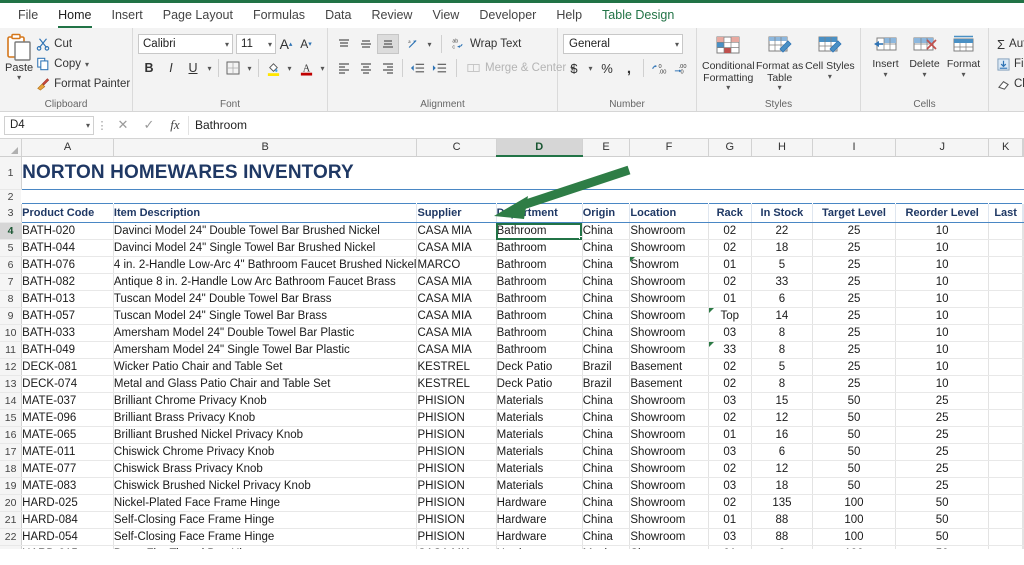 The width and height of the screenshot is (1024, 565). What do you see at coordinates (854, 333) in the screenshot?
I see `cell-I10: 25` at bounding box center [854, 333].